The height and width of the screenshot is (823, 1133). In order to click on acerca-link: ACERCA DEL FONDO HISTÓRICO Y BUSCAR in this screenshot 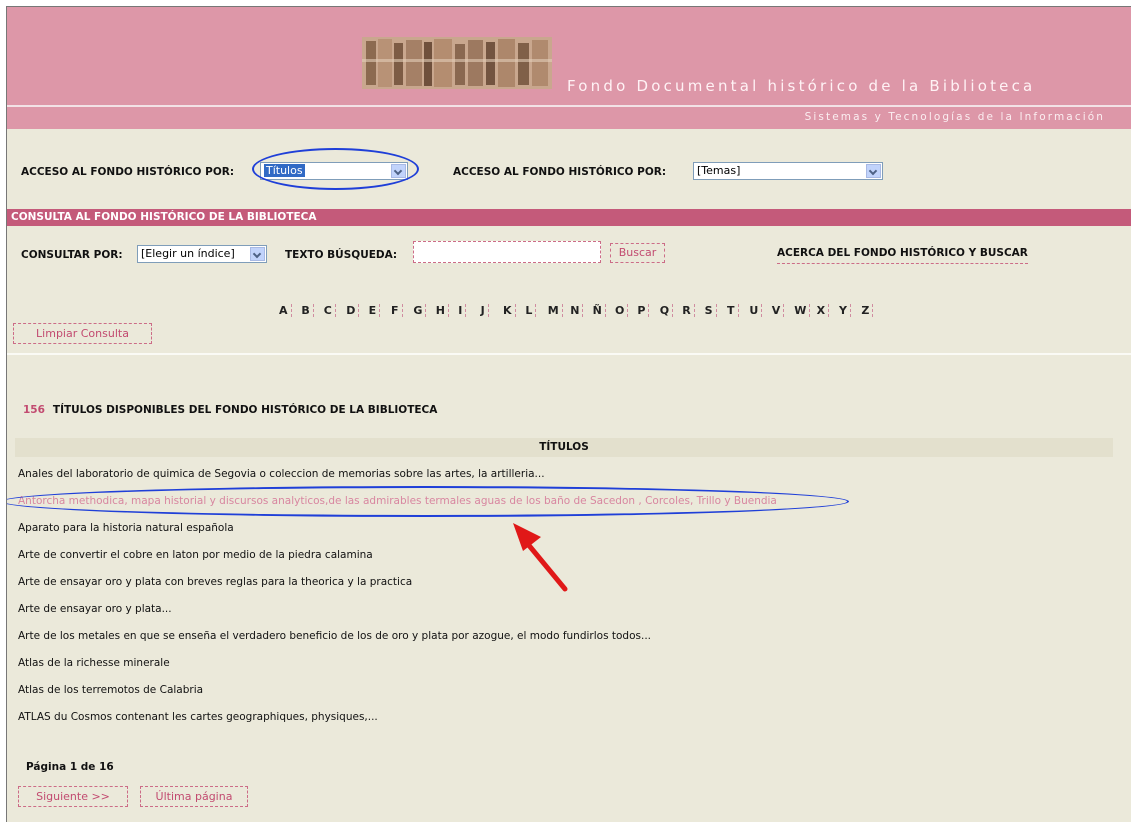, I will do `click(902, 255)`.